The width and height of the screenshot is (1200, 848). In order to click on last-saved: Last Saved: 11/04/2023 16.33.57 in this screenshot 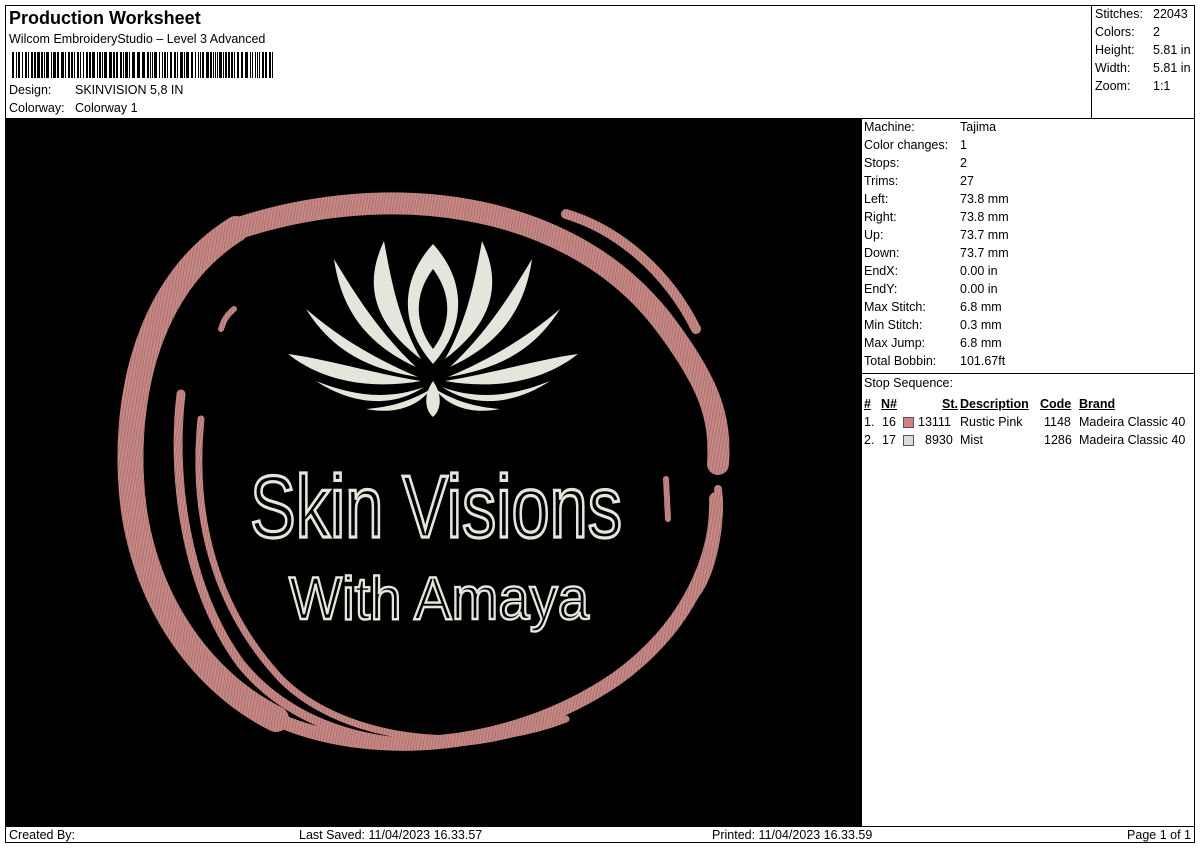, I will do `click(391, 835)`.